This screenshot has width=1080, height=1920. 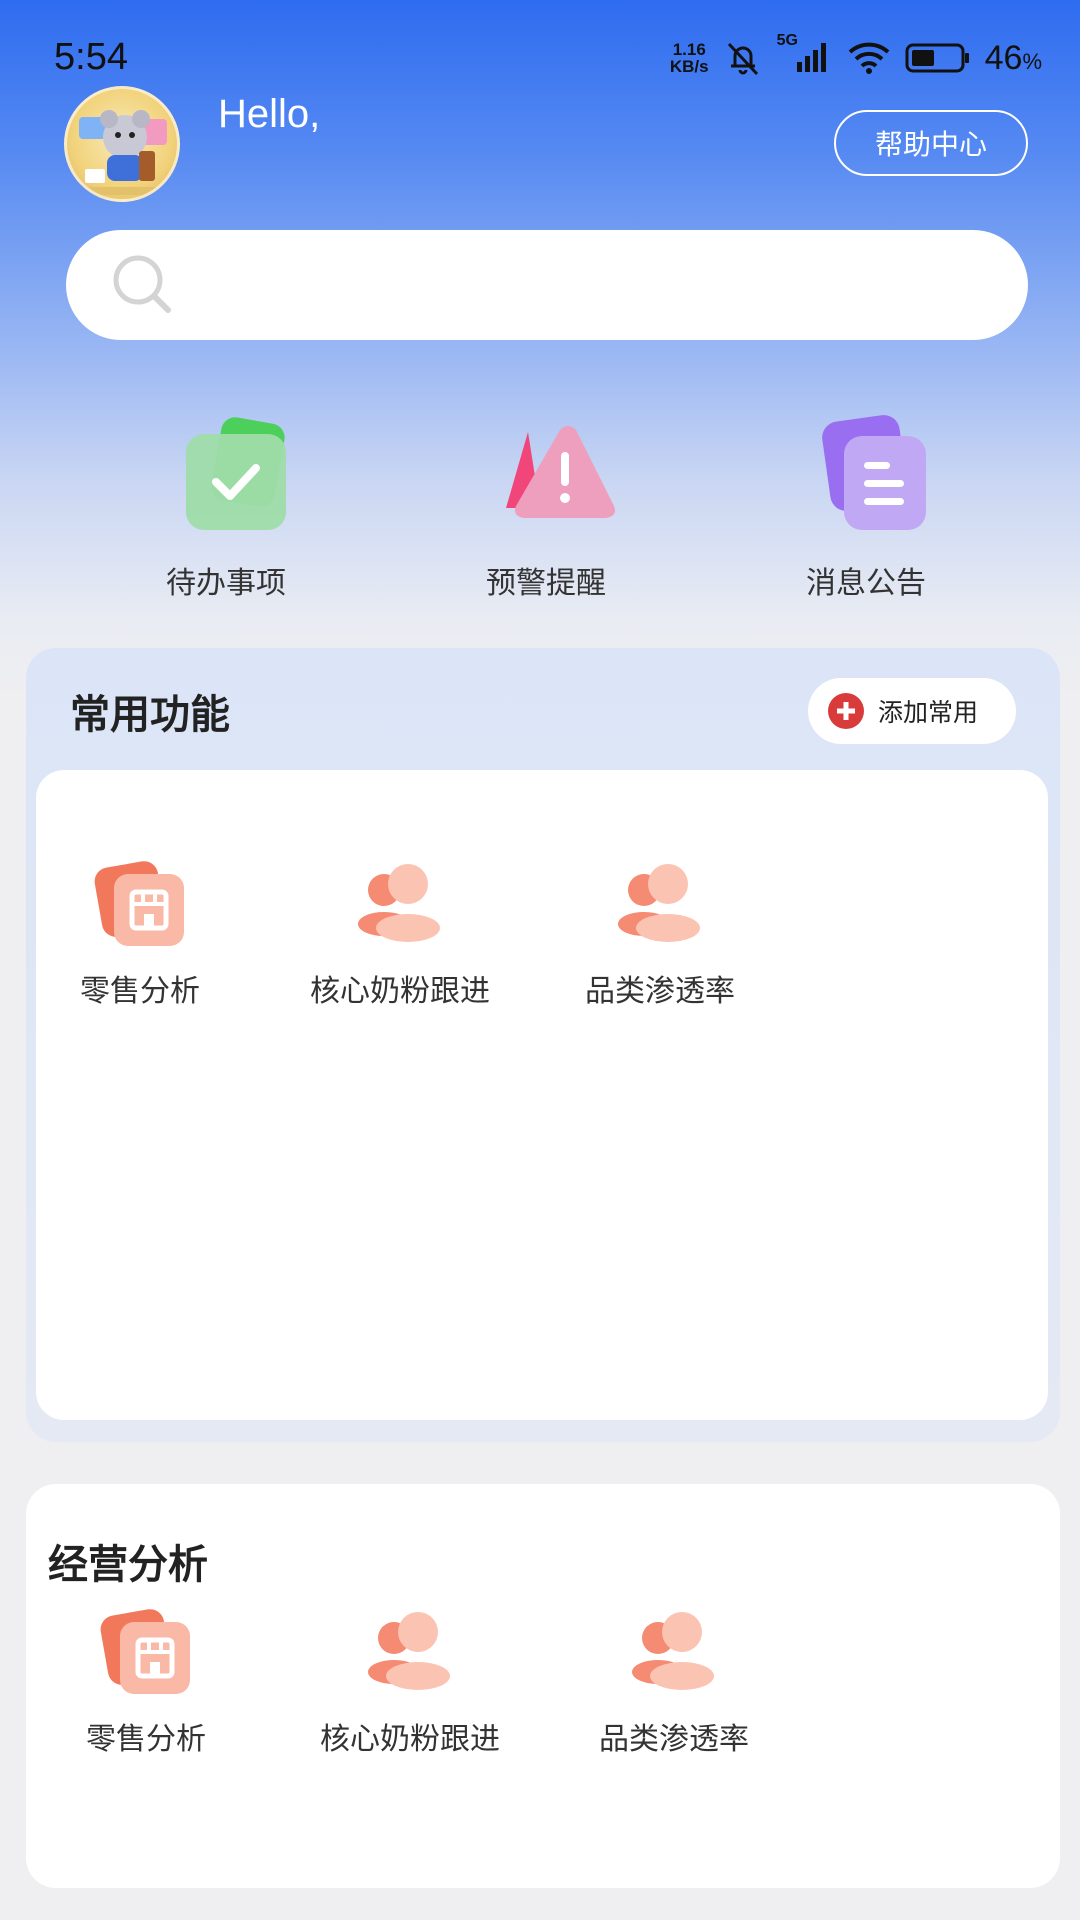 What do you see at coordinates (937, 58) in the screenshot?
I see `battery-icon` at bounding box center [937, 58].